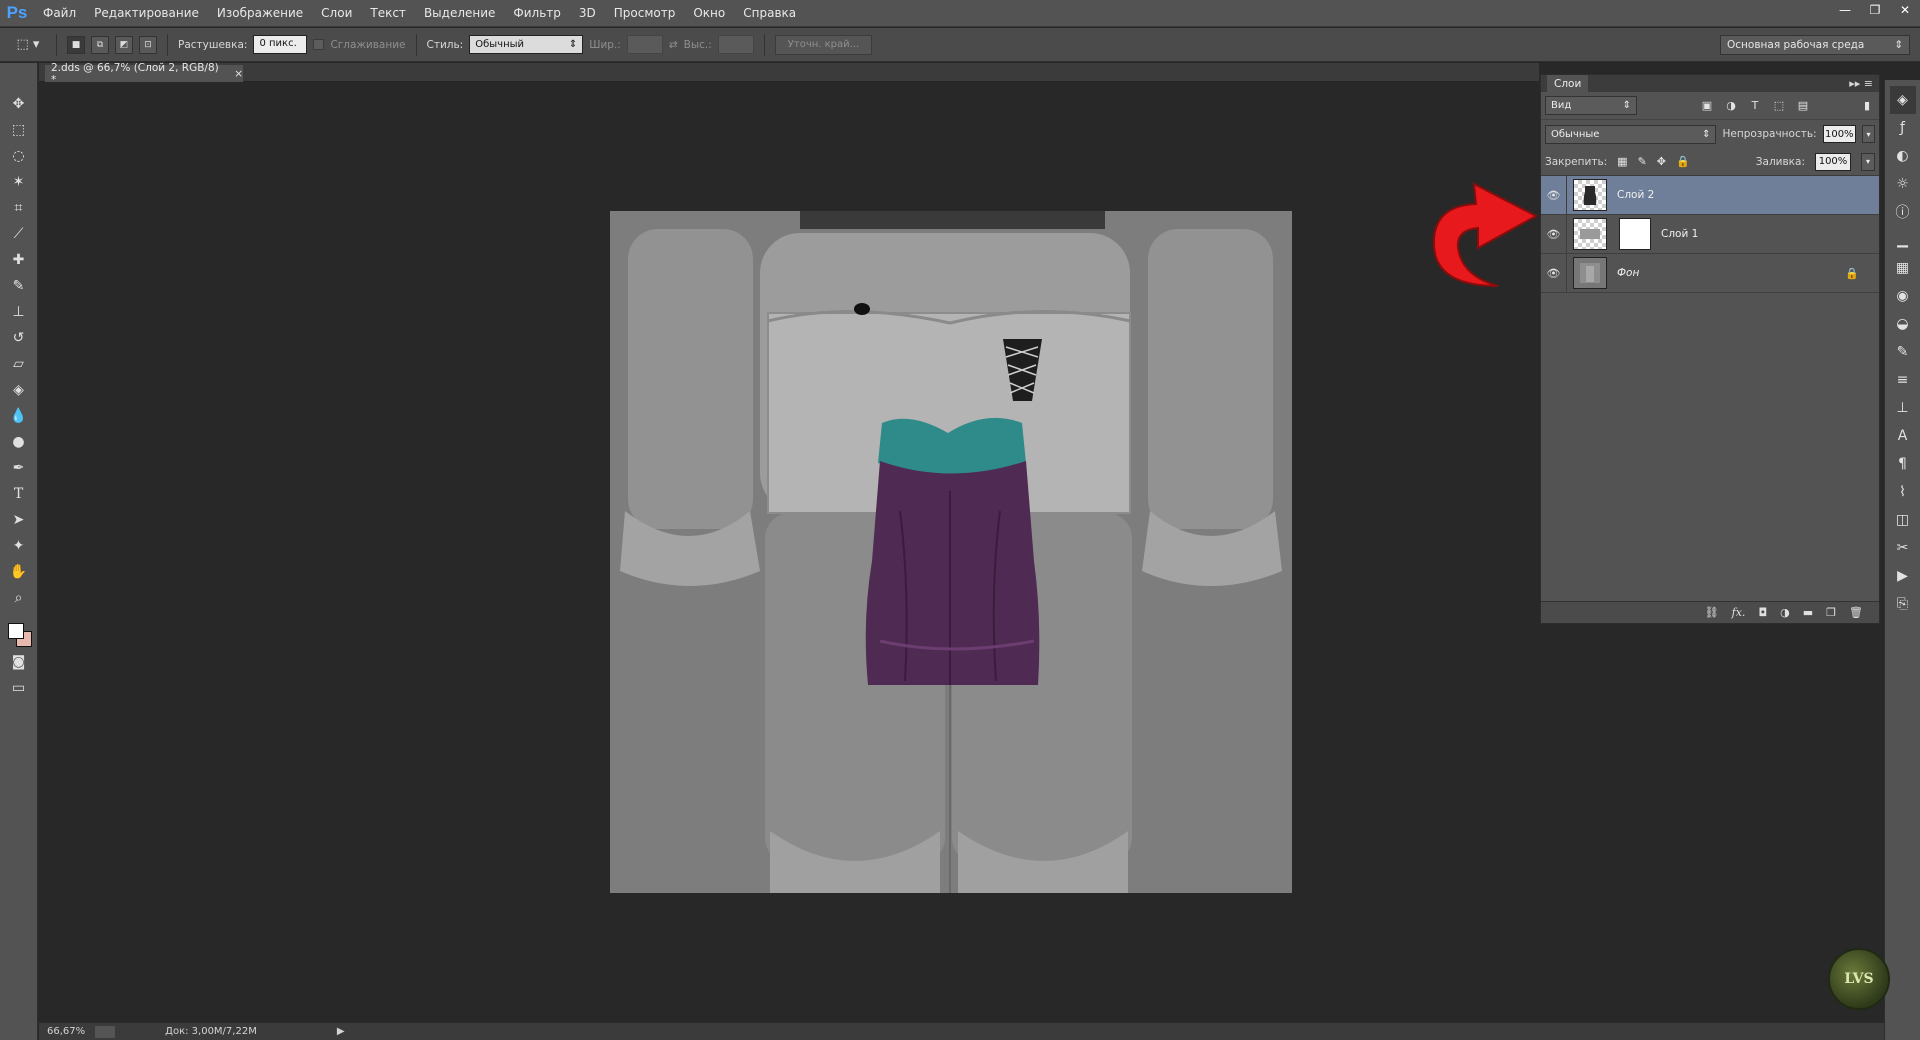 This screenshot has height=1040, width=1920. I want to click on close-tab-icon: ×, so click(238, 74).